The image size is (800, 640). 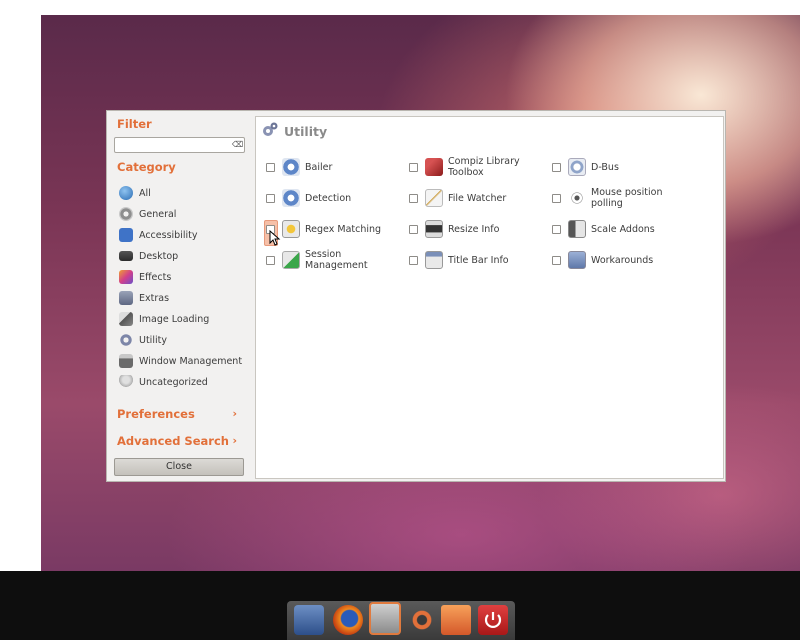 What do you see at coordinates (422, 620) in the screenshot?
I see `ubuntu-icon` at bounding box center [422, 620].